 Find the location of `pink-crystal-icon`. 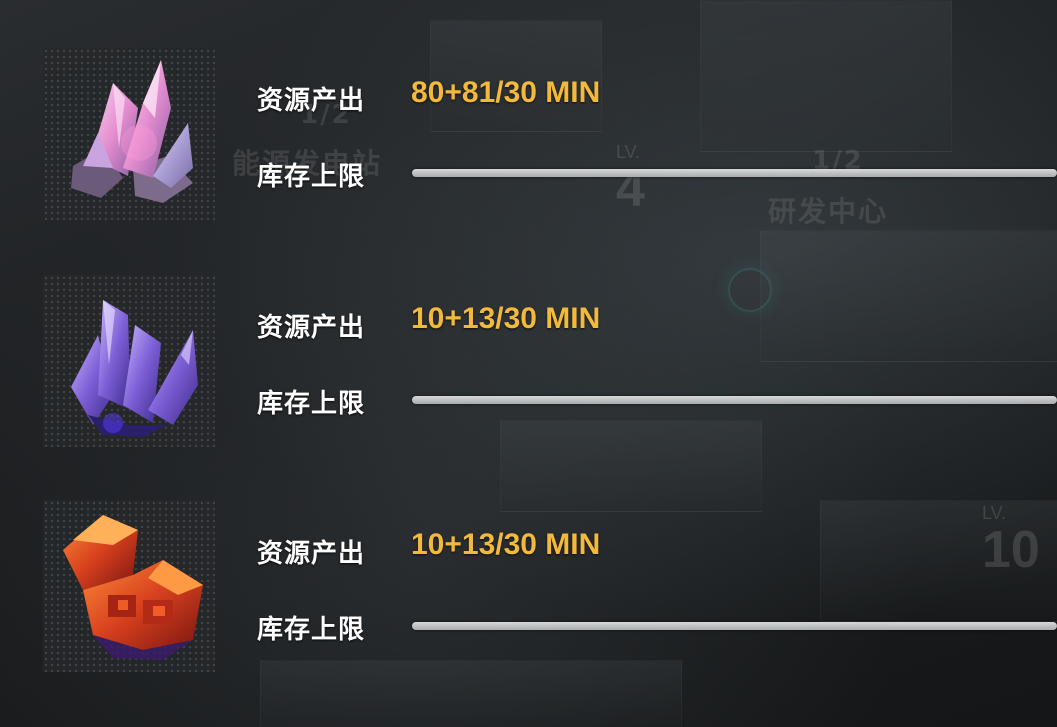

pink-crystal-icon is located at coordinates (132, 131).